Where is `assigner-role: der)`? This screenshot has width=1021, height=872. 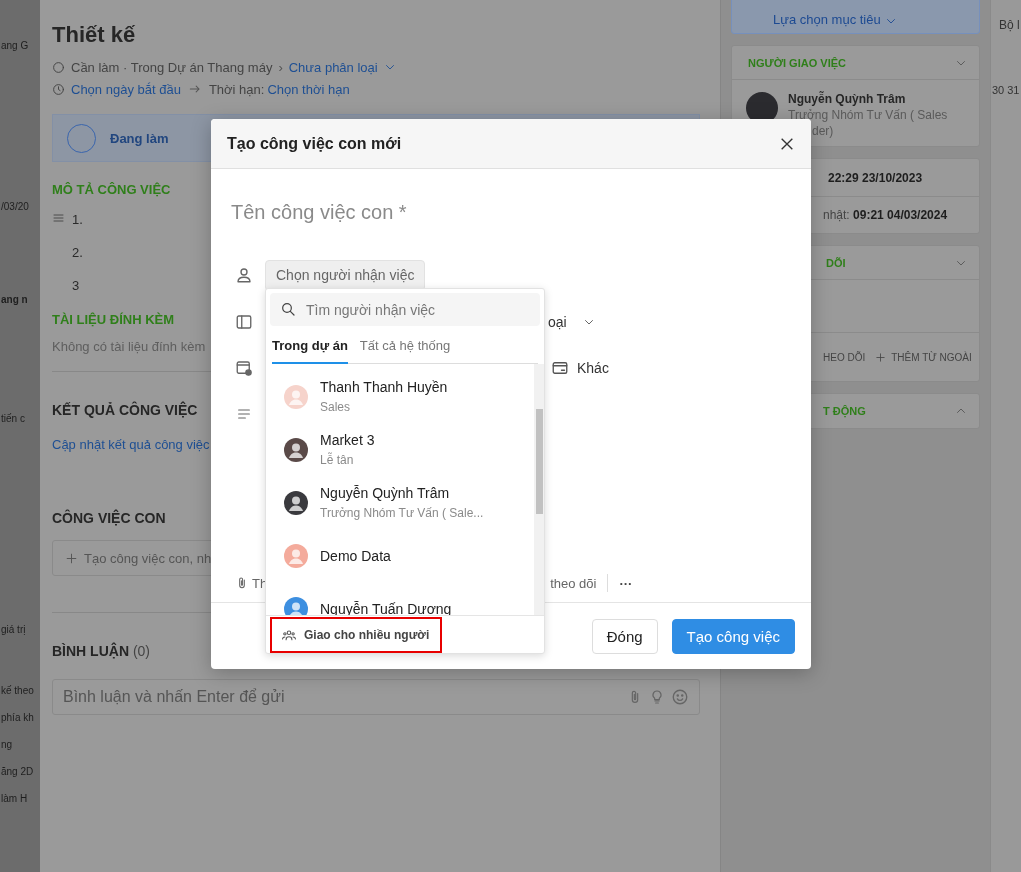
assigner-role: der) is located at coordinates (823, 131).